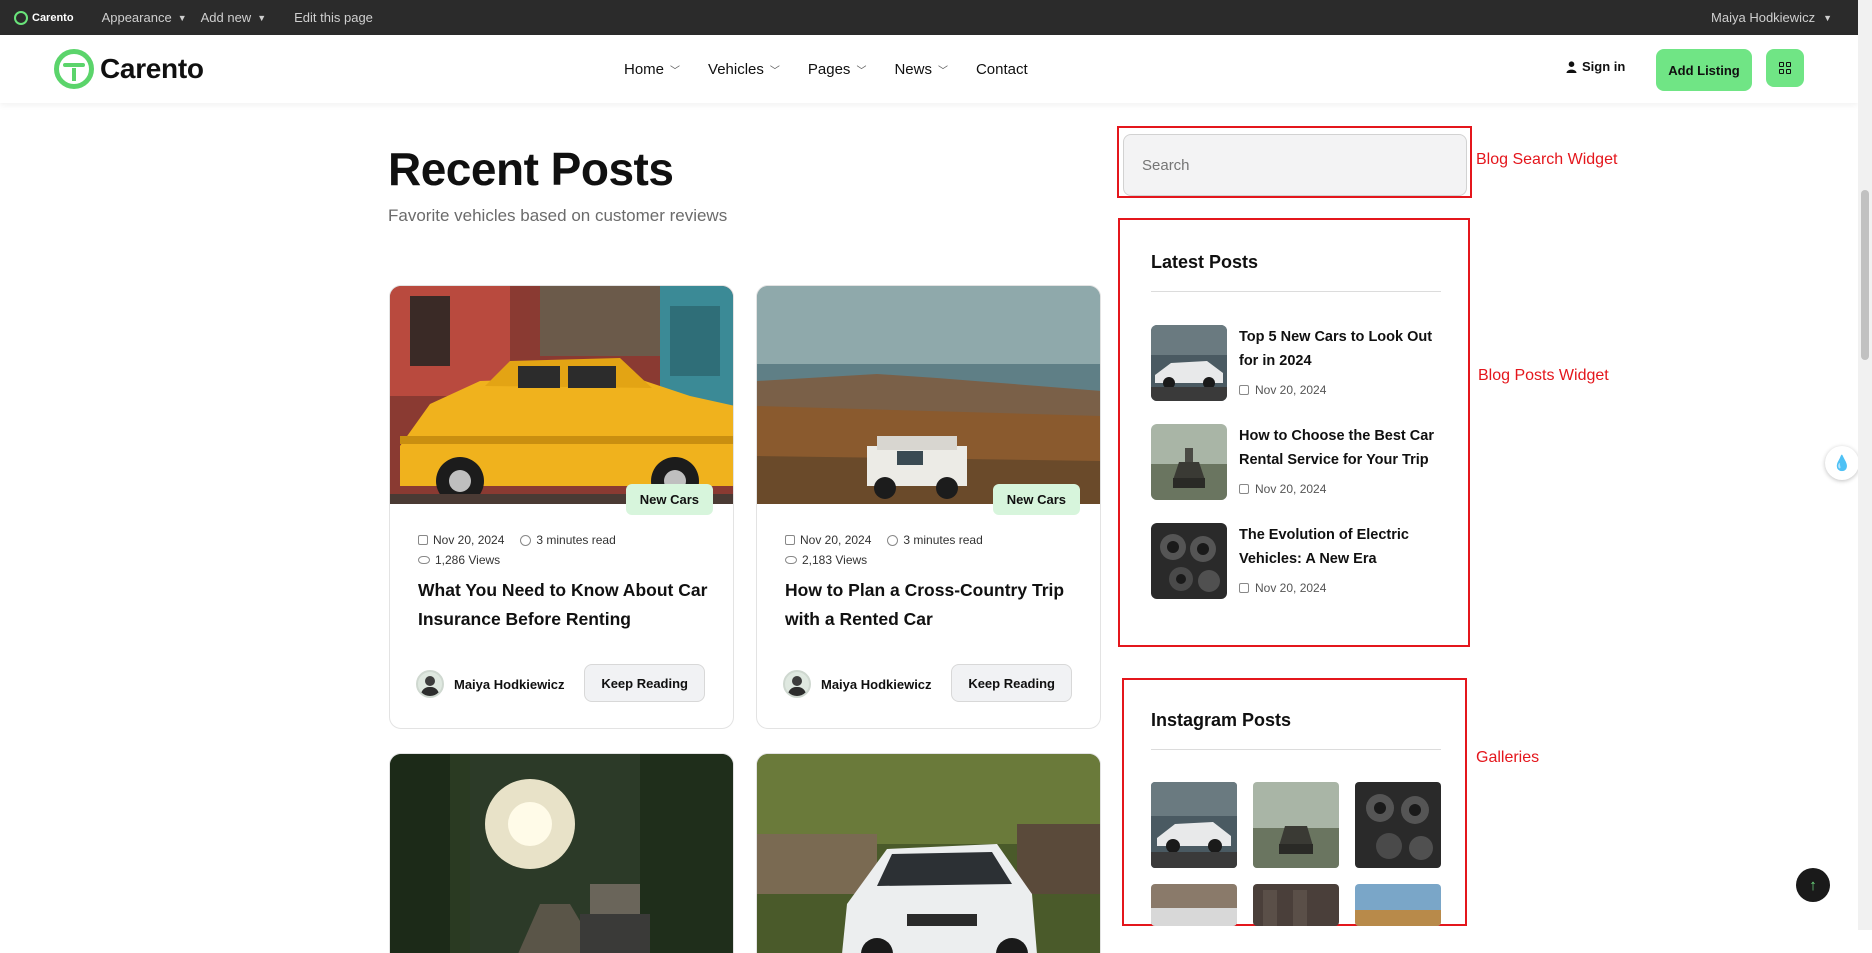 Image resolution: width=1872 pixels, height=953 pixels. Describe the element at coordinates (835, 560) in the screenshot. I see `view-count: 2,183 Views` at that location.